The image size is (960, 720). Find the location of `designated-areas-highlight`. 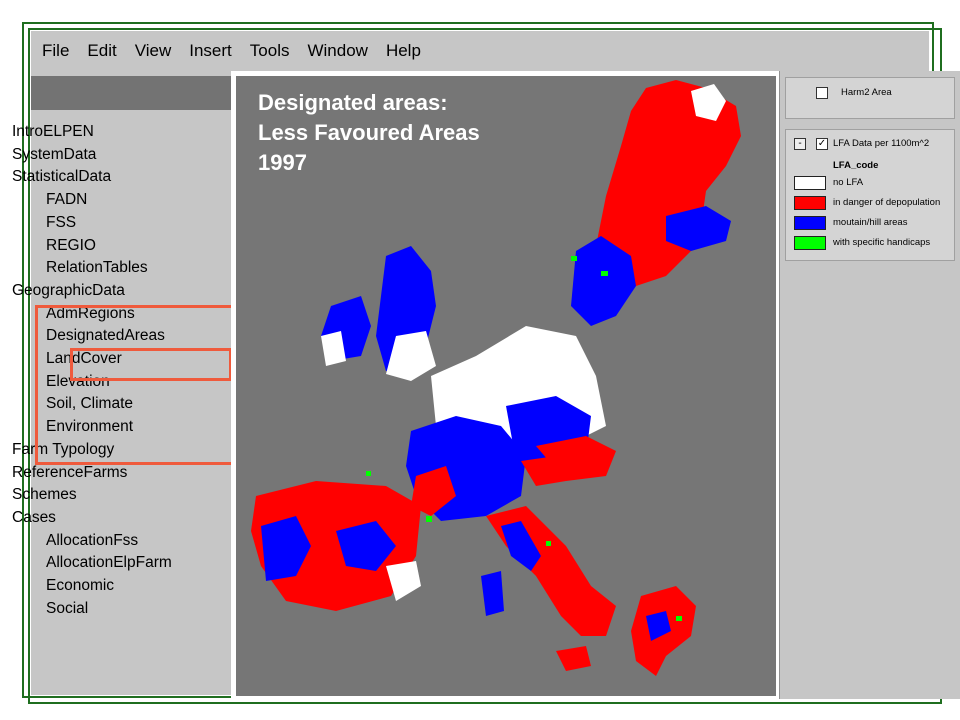

designated-areas-highlight is located at coordinates (151, 364).